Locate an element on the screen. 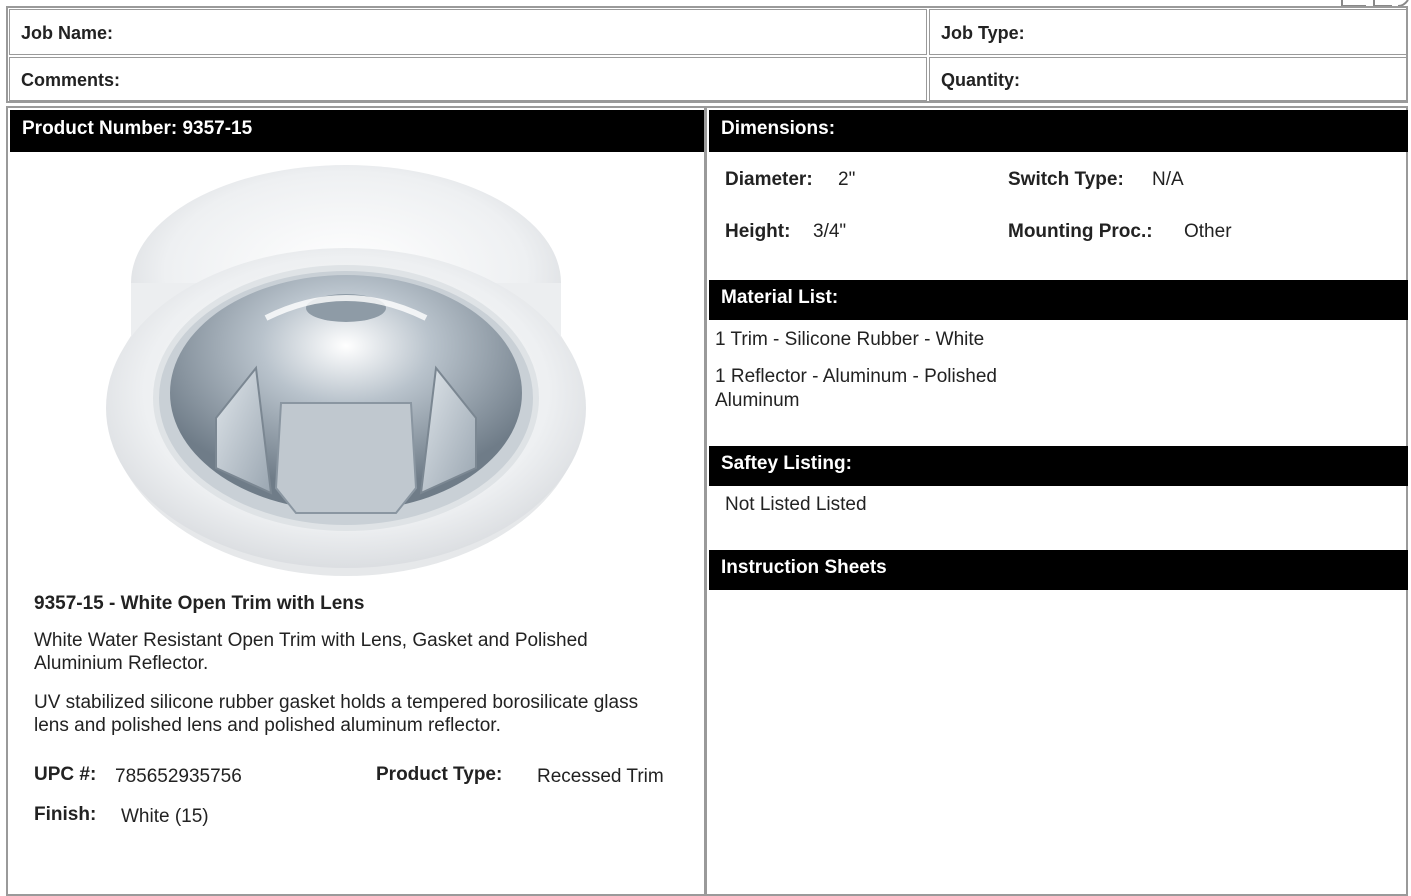  finish-value: White (15) is located at coordinates (165, 816).